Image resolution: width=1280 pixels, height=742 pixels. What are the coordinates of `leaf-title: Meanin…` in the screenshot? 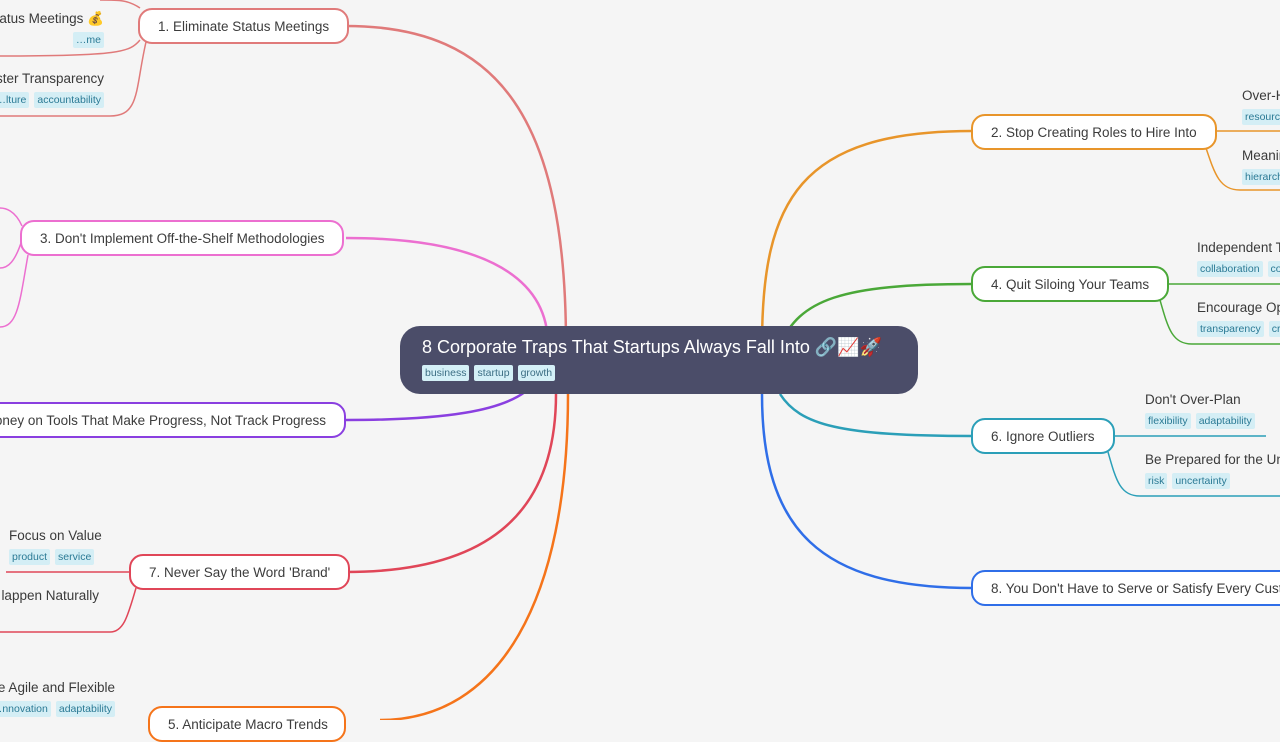 It's located at (1261, 155).